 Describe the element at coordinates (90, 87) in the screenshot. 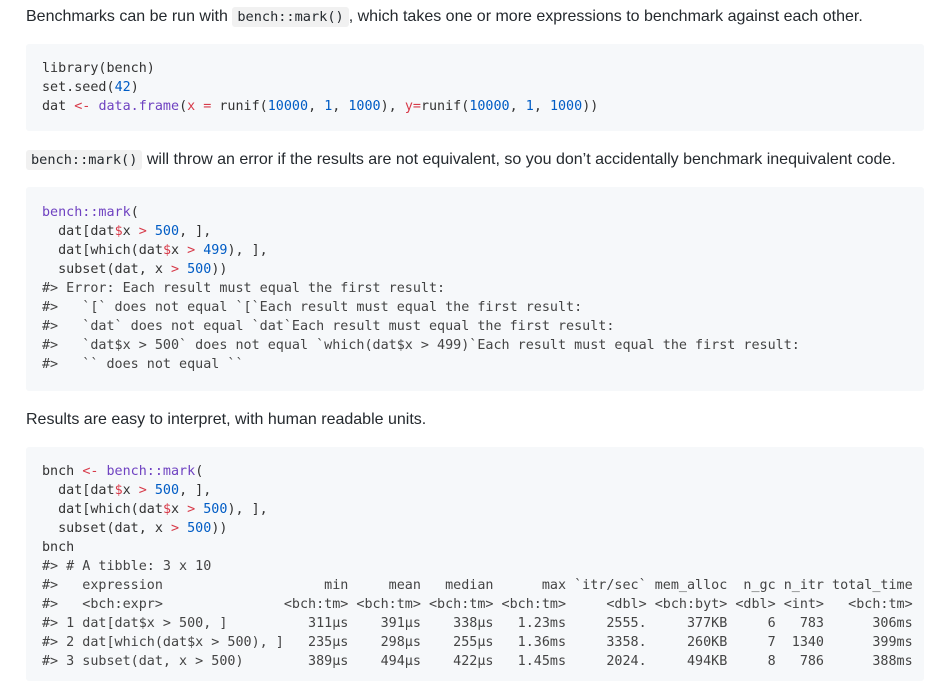

I see `code-line: set.seed(42)` at that location.